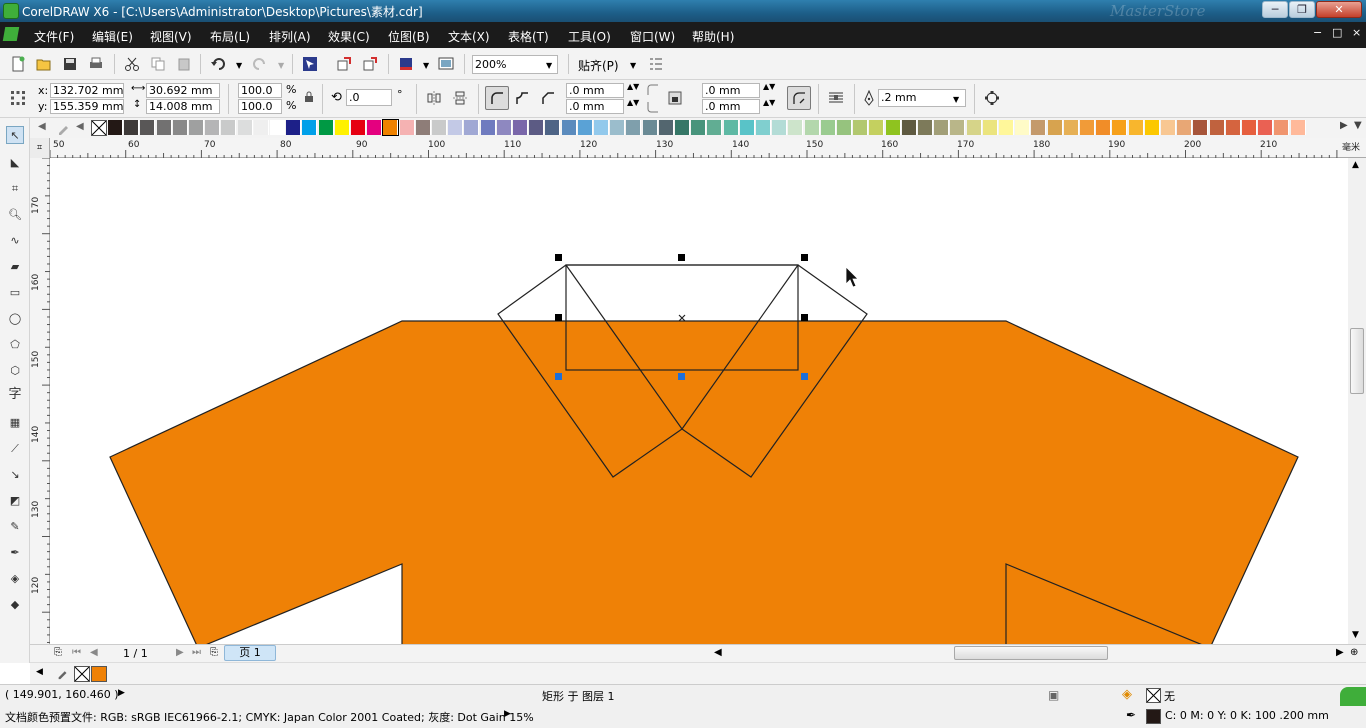 The image size is (1366, 728). Describe the element at coordinates (1275, 9) in the screenshot. I see `minimize-button: ─` at that location.